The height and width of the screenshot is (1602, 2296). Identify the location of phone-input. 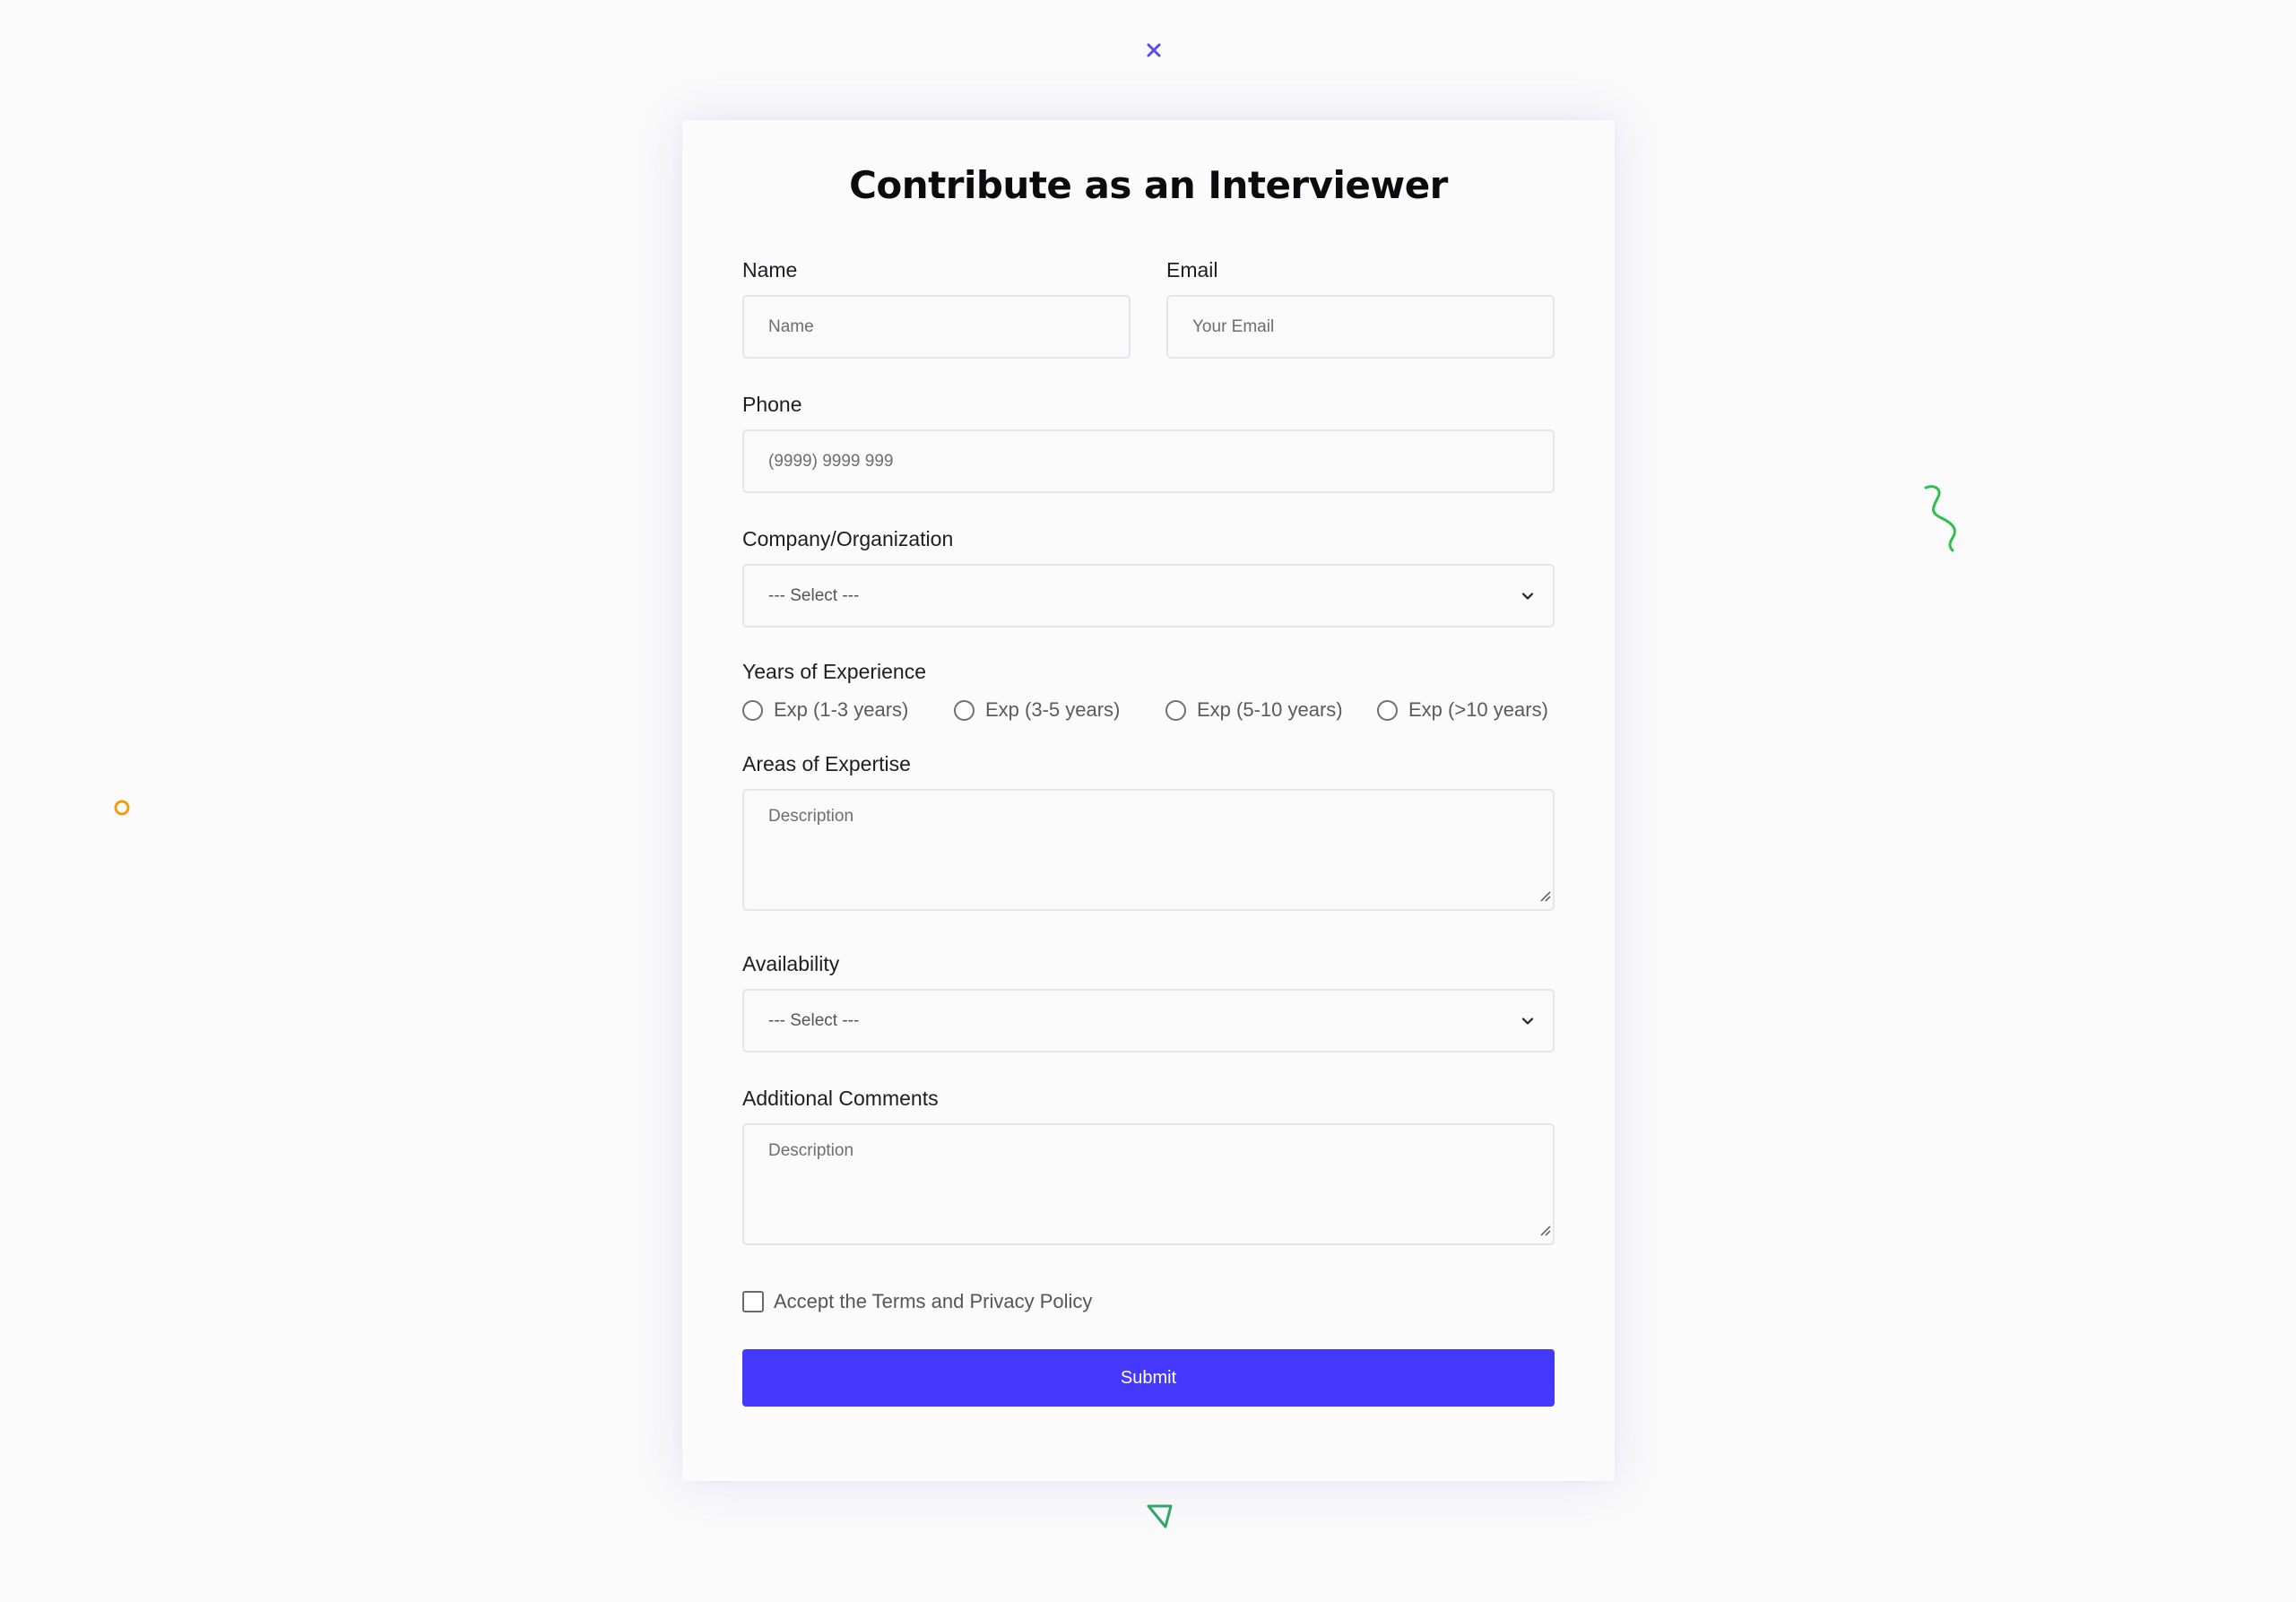
(1148, 461).